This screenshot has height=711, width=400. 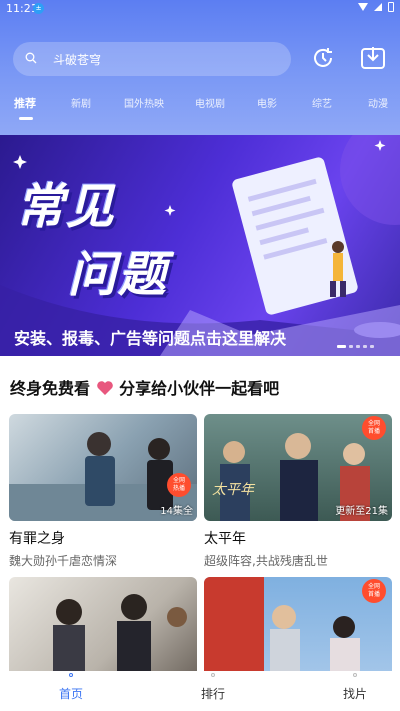 I want to click on svg-text: 太平年, so click(x=234, y=490).